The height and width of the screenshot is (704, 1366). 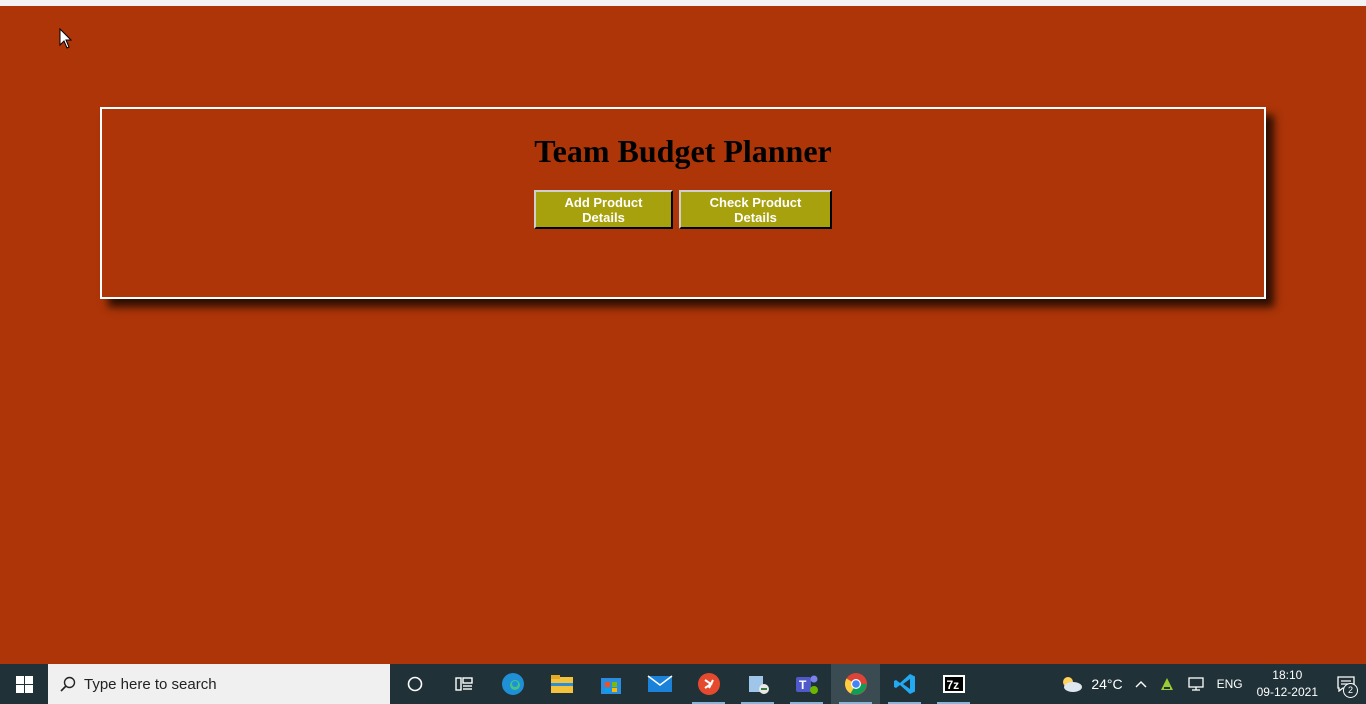 I want to click on mail-icon, so click(x=659, y=683).